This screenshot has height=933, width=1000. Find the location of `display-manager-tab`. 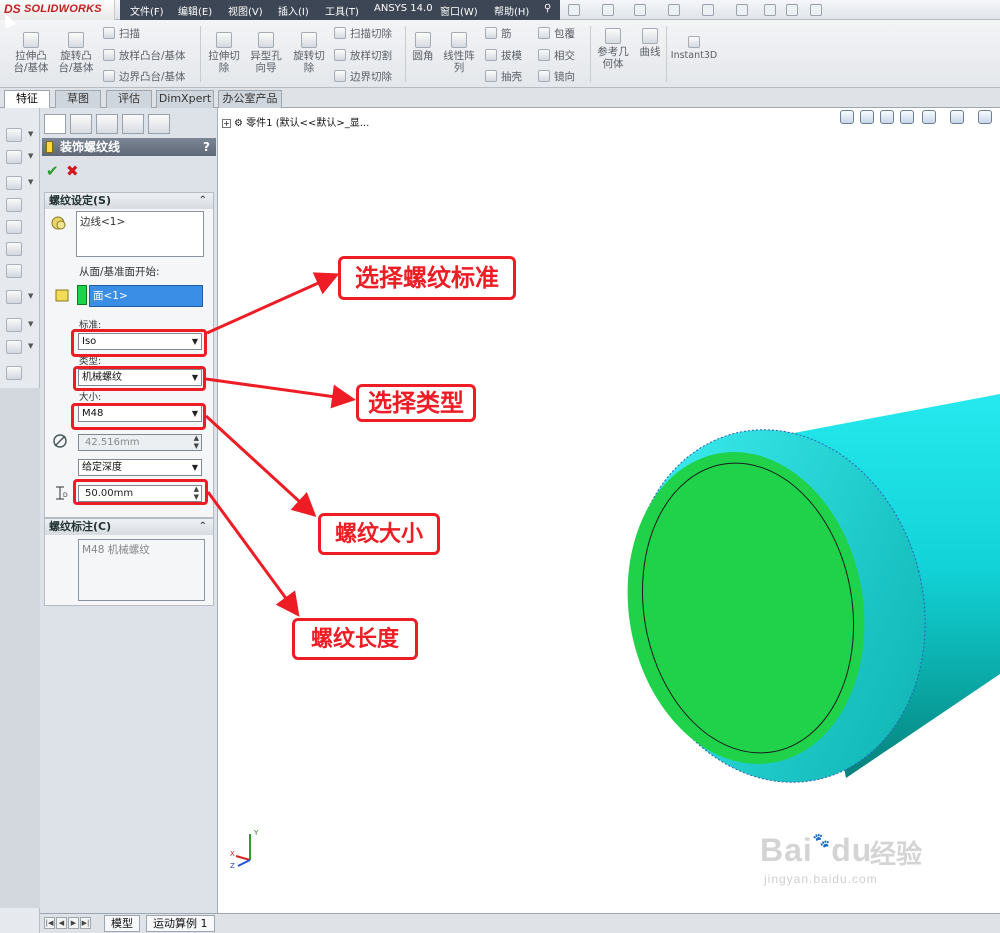

display-manager-tab is located at coordinates (159, 124).